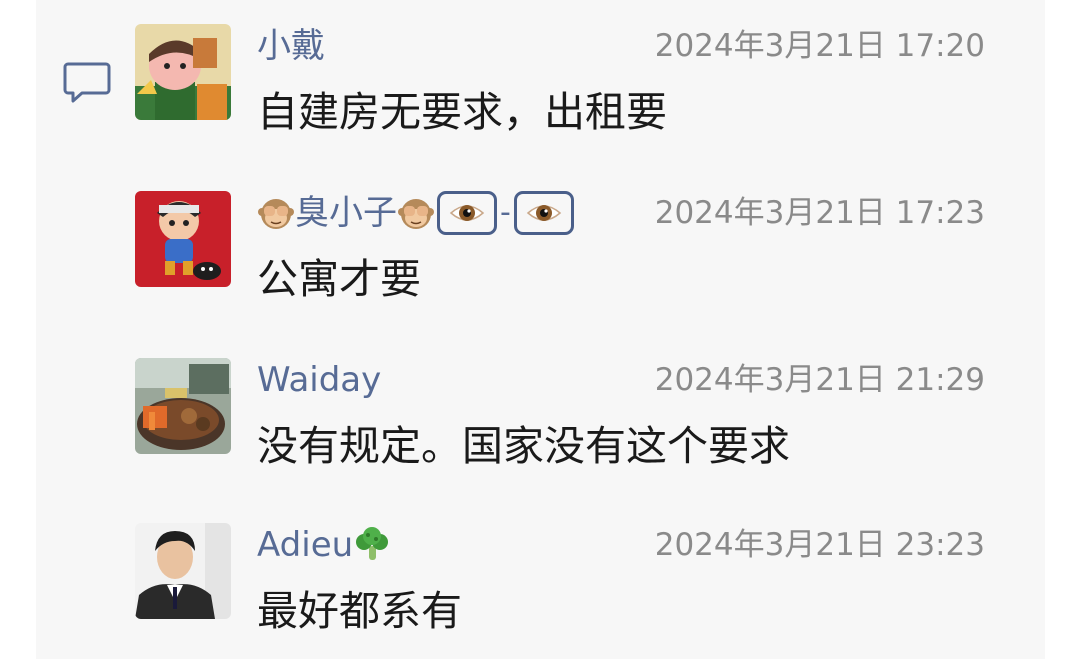 The width and height of the screenshot is (1080, 659). Describe the element at coordinates (819, 46) in the screenshot. I see `comment-time: 2024年3月21日 17:20` at that location.